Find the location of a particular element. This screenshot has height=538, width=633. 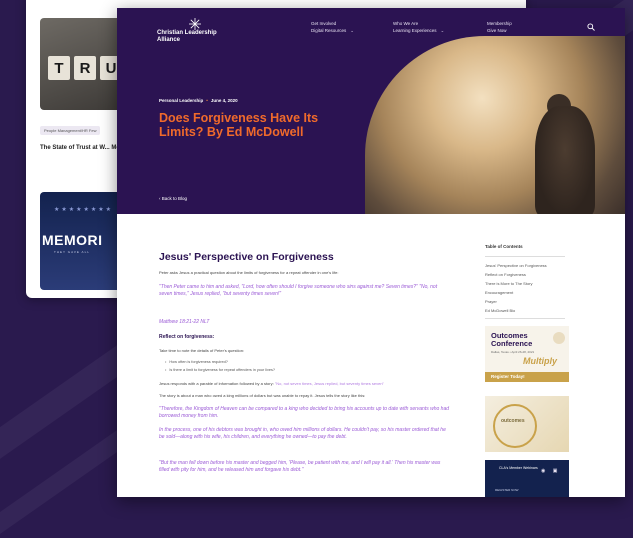

toc-item: Encouragement is located at coordinates (499, 292).